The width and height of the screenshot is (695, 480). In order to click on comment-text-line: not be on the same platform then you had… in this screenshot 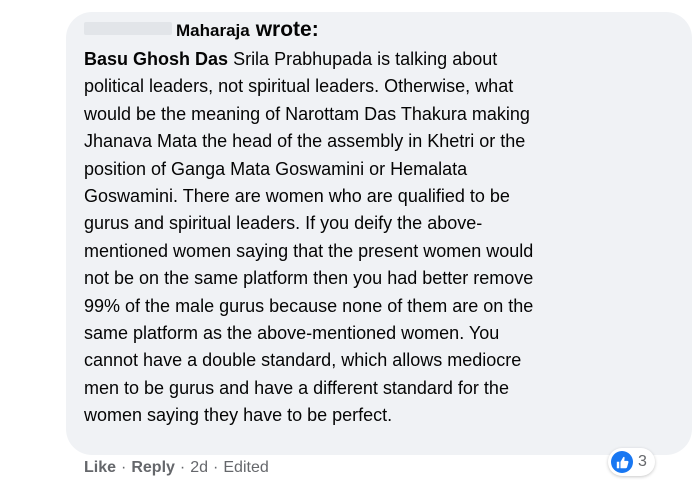, I will do `click(309, 278)`.